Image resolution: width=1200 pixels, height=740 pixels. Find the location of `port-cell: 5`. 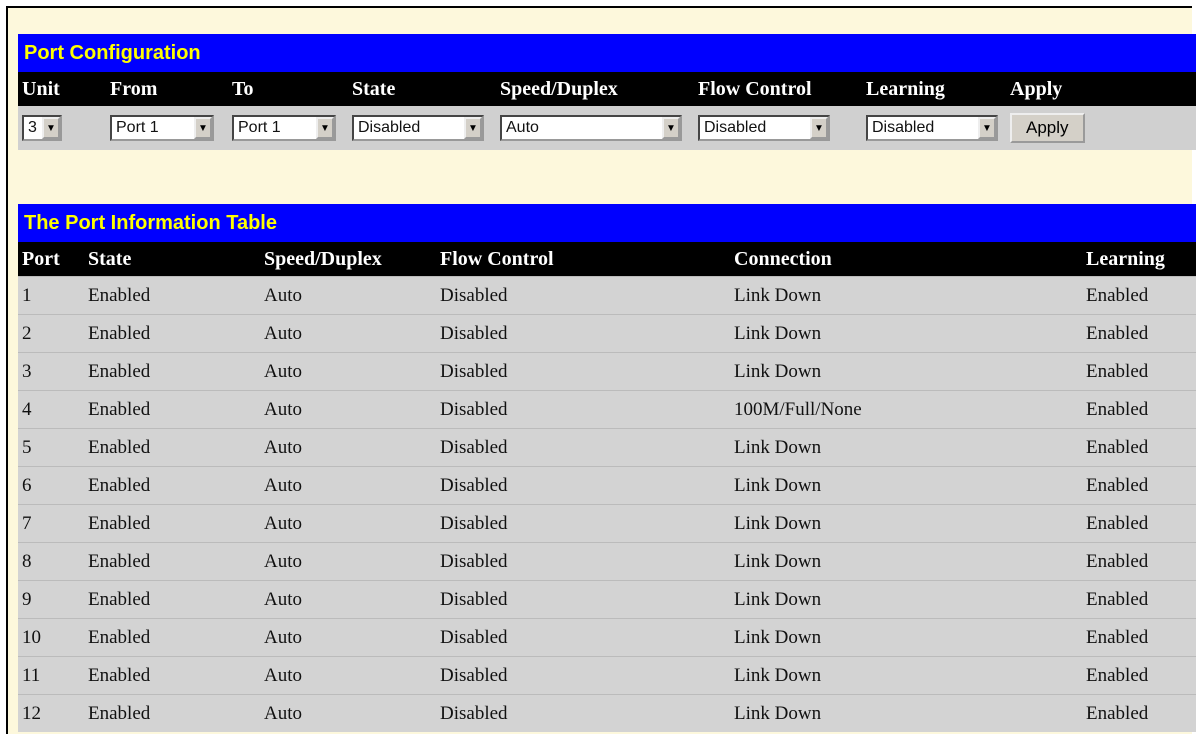

port-cell: 5 is located at coordinates (51, 447).